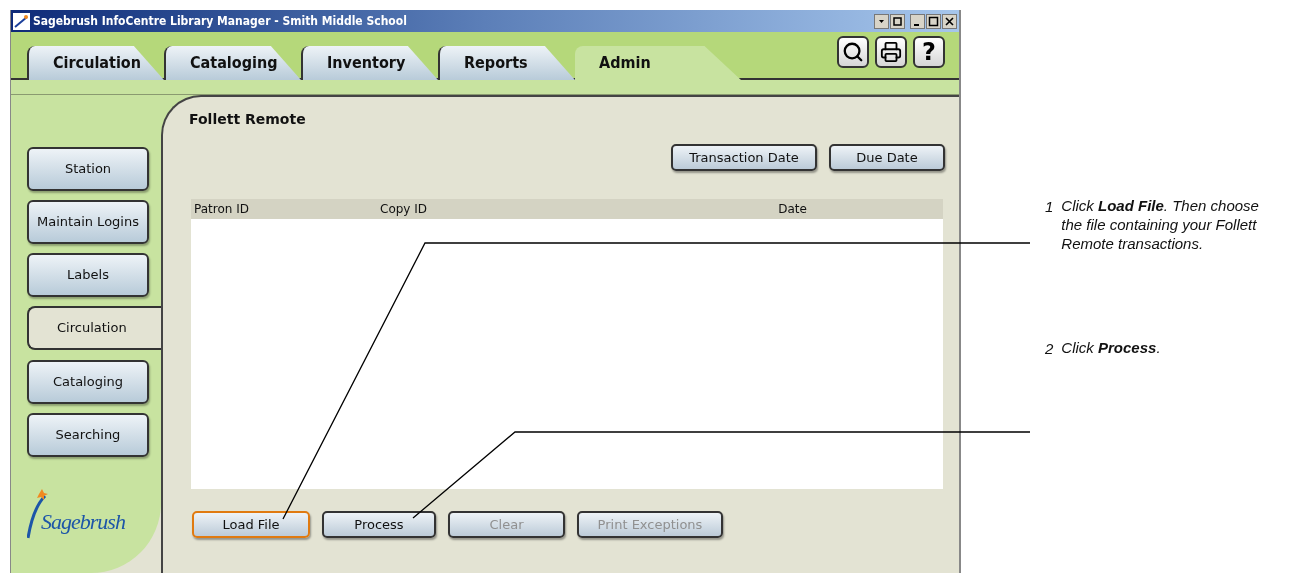  What do you see at coordinates (881, 21) in the screenshot?
I see `menu-window-control-icon` at bounding box center [881, 21].